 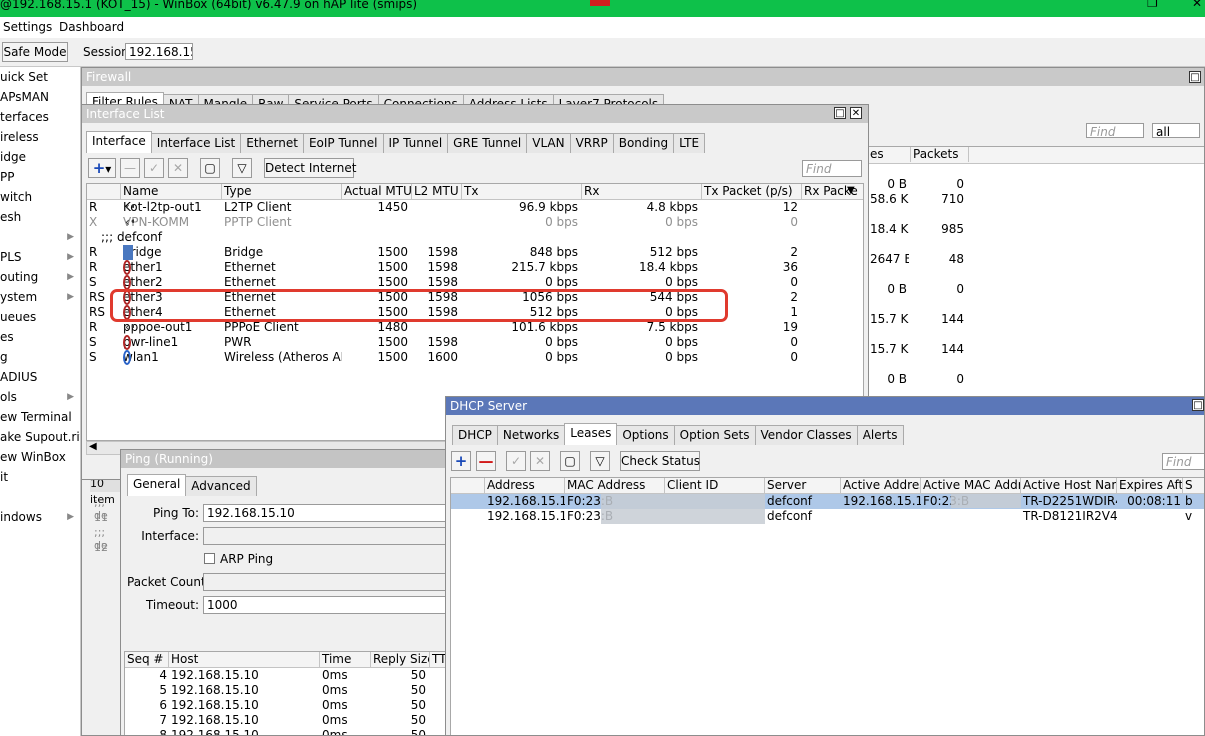 What do you see at coordinates (461, 461) in the screenshot?
I see `add-lease-icon: +` at bounding box center [461, 461].